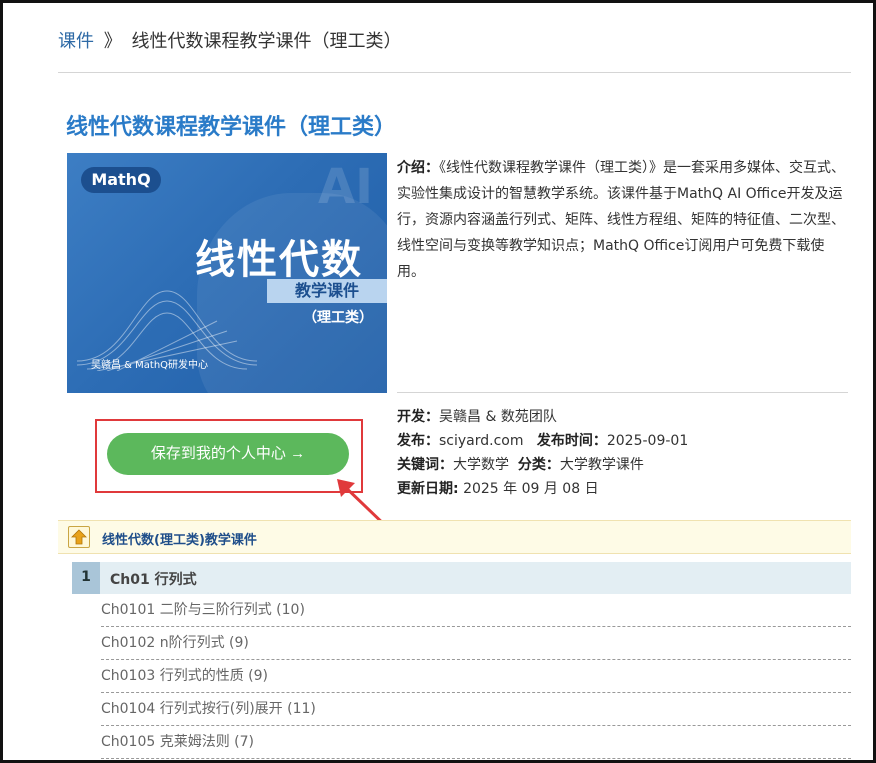  What do you see at coordinates (345, 187) in the screenshot?
I see `cover-ai-mark: AI` at bounding box center [345, 187].